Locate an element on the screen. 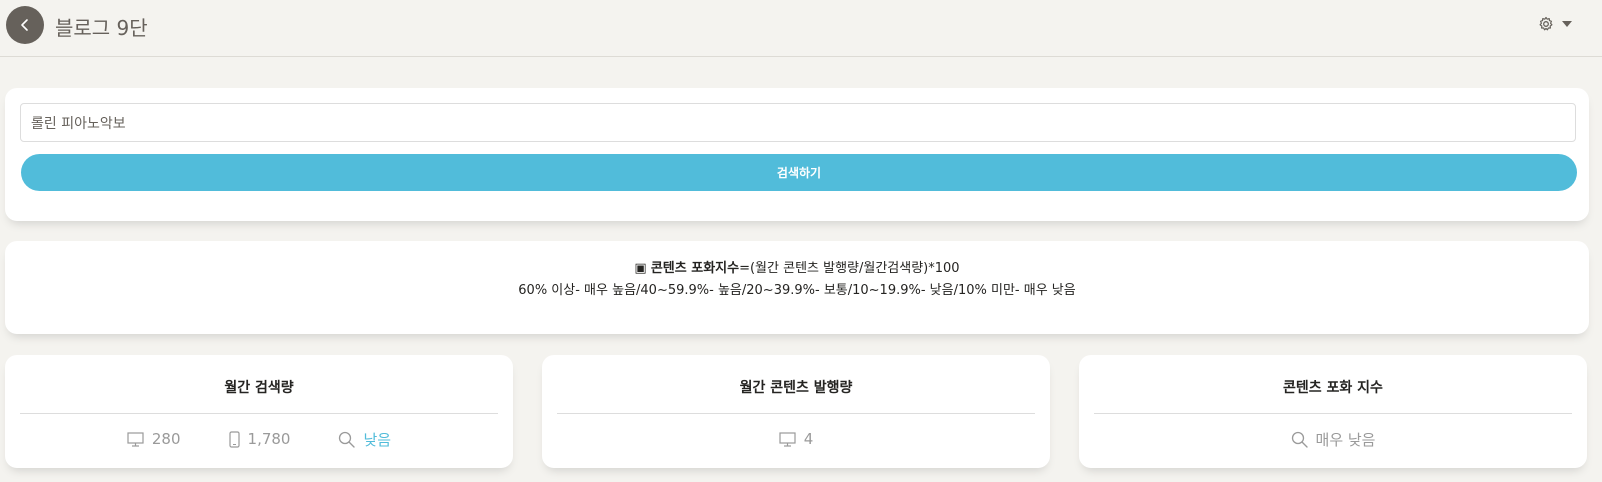 This screenshot has width=1602, height=482. pc-search-count: 280 is located at coordinates (154, 439).